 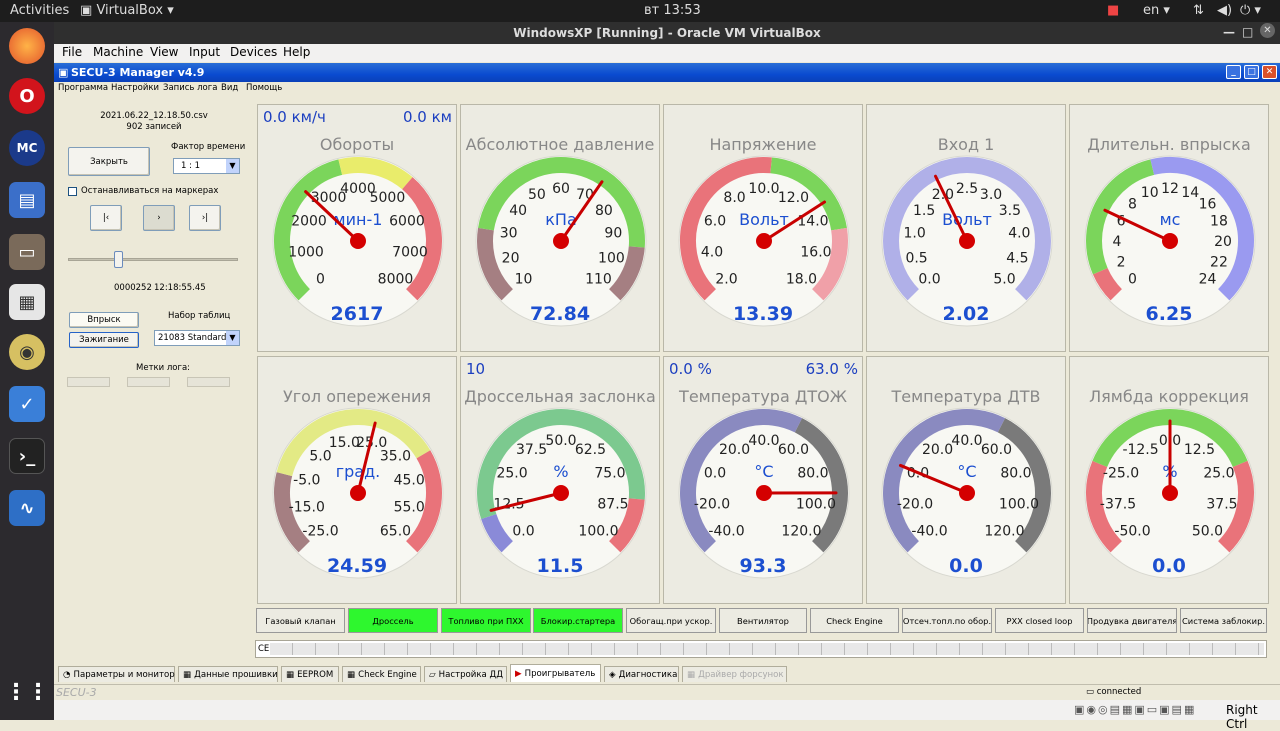 What do you see at coordinates (1150, 193) in the screenshot?
I see `gauge-tick-label: 10` at bounding box center [1150, 193].